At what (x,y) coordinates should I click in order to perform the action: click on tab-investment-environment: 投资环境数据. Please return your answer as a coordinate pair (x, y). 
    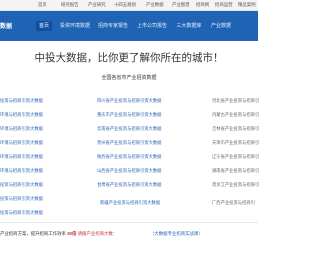
    Looking at the image, I should click on (75, 26).